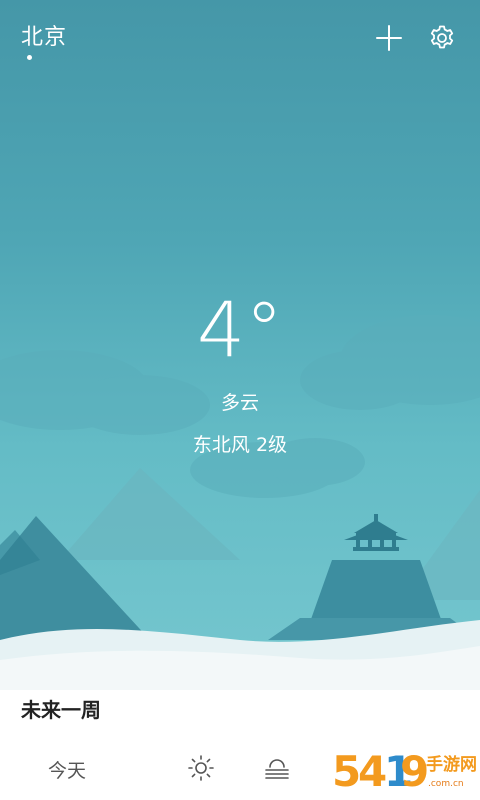 The image size is (480, 800). Describe the element at coordinates (446, 784) in the screenshot. I see `svg-text: .com.cn` at that location.